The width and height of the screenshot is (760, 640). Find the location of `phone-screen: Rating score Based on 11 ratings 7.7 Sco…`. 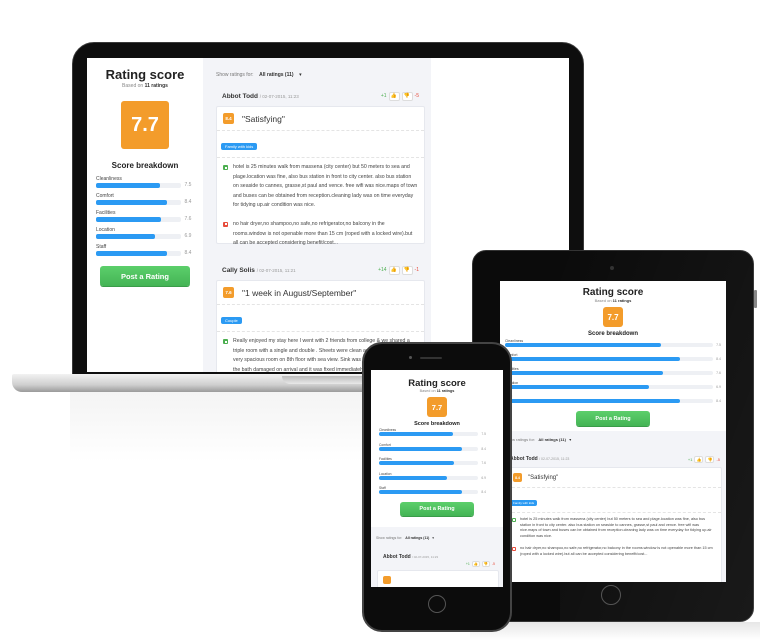

phone-screen: Rating score Based on 11 ratings 7.7 Sco… is located at coordinates (437, 478).